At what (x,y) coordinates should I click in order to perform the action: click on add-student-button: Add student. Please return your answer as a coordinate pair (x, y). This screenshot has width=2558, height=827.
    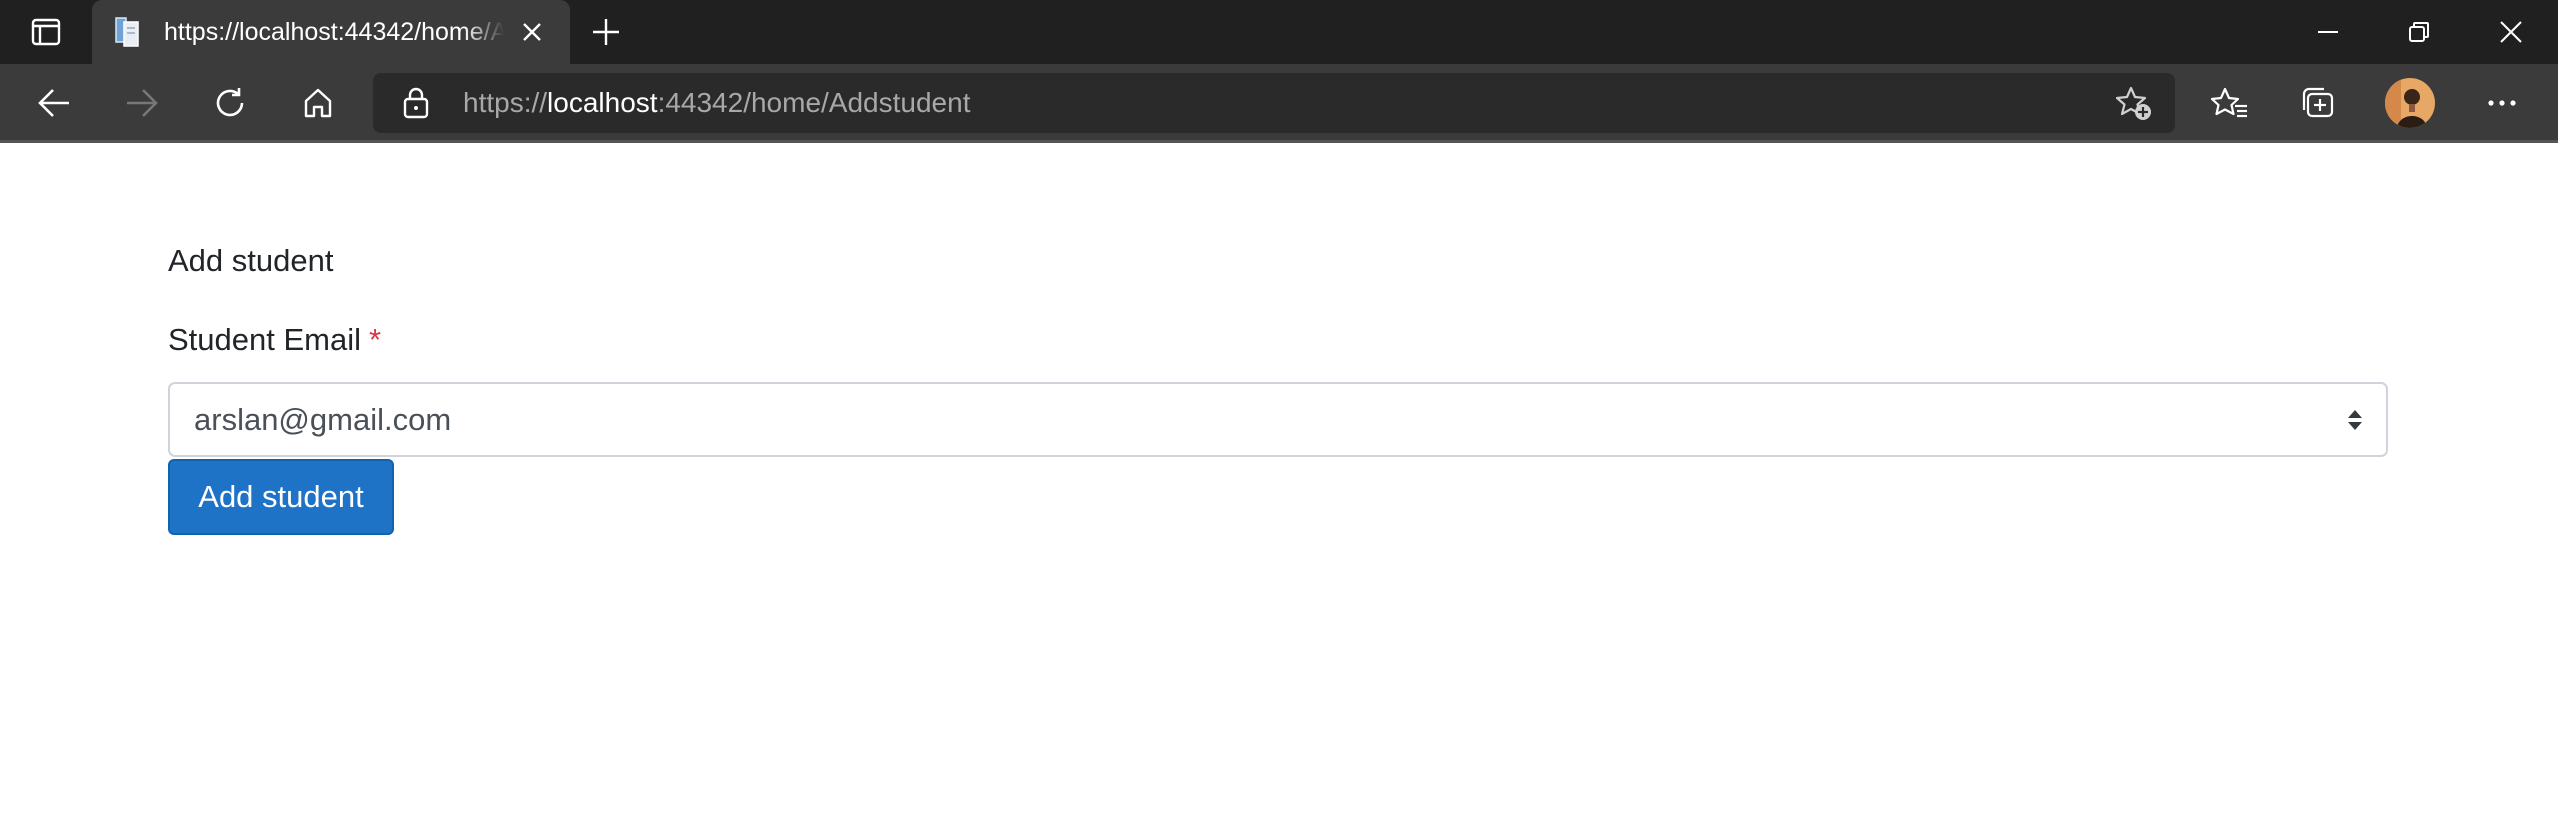
    Looking at the image, I should click on (281, 497).